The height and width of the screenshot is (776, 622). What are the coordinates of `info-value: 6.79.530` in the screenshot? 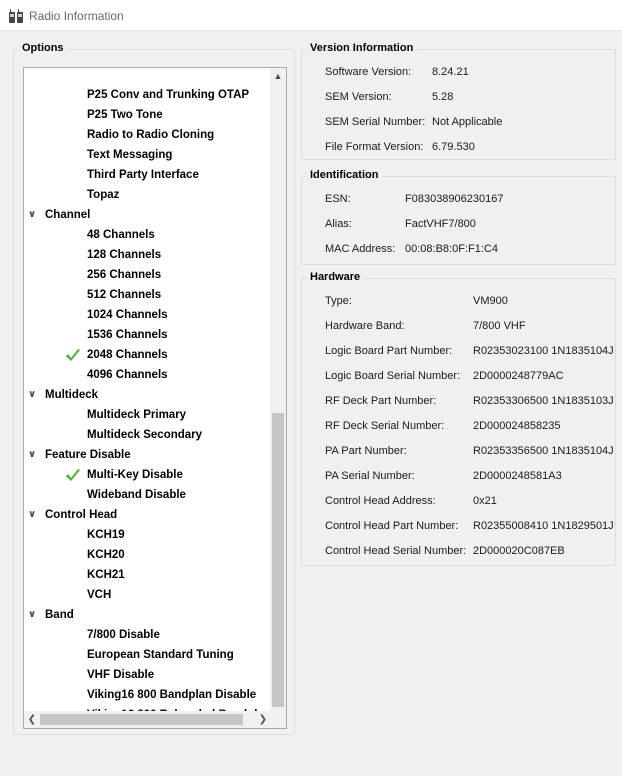 It's located at (453, 147).